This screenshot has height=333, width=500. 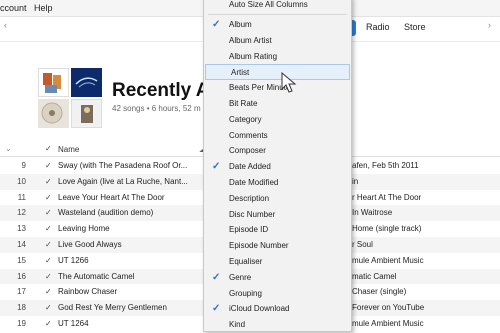 What do you see at coordinates (385, 165) in the screenshot?
I see `track-album: afen, Feb 5th 2011` at bounding box center [385, 165].